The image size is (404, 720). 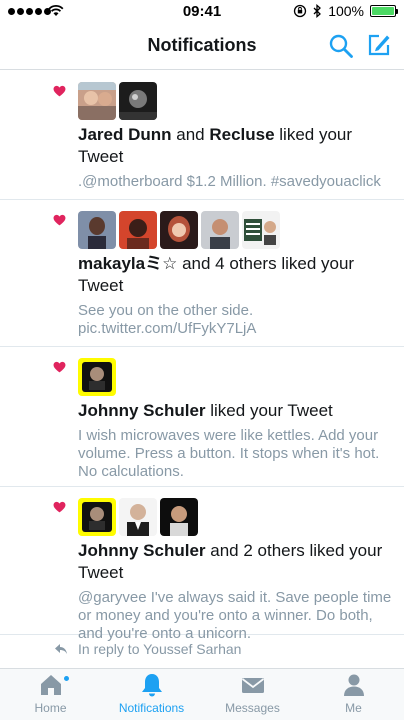 I want to click on reply-icon, so click(x=61, y=649).